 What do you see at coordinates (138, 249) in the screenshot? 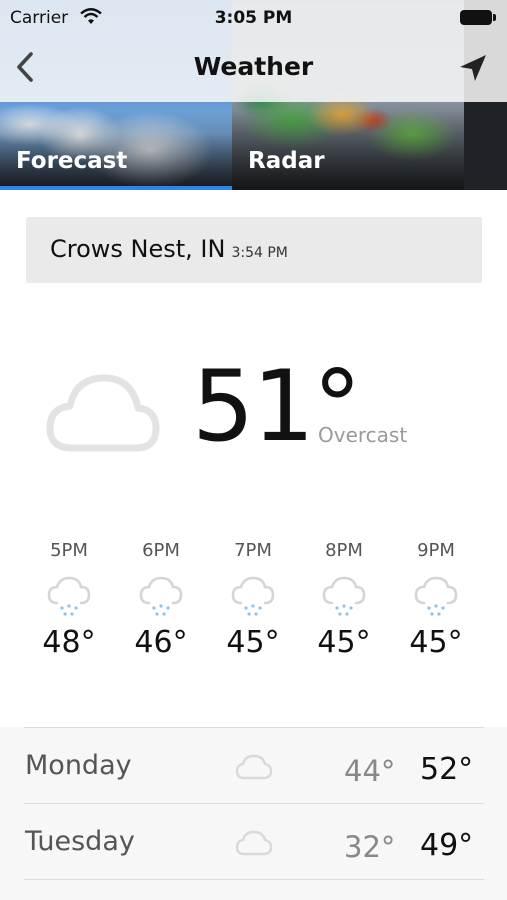
I see `location-name: Crows Nest, IN` at bounding box center [138, 249].